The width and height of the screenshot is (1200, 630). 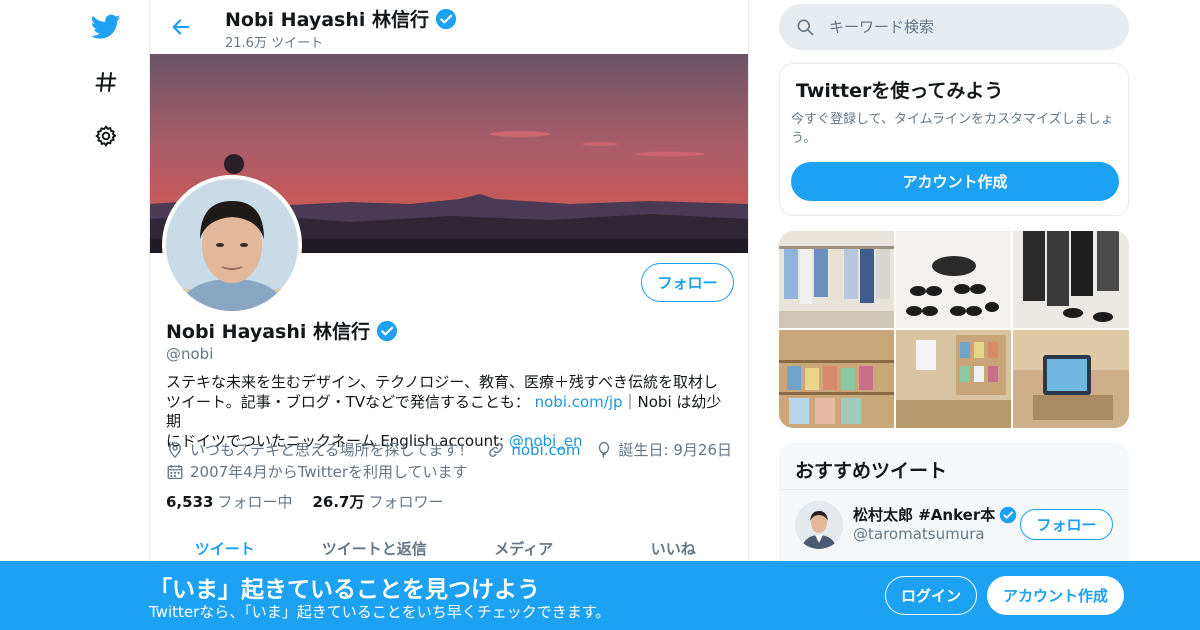 I want to click on bio-link-website: nobi.com/jp, so click(x=579, y=402).